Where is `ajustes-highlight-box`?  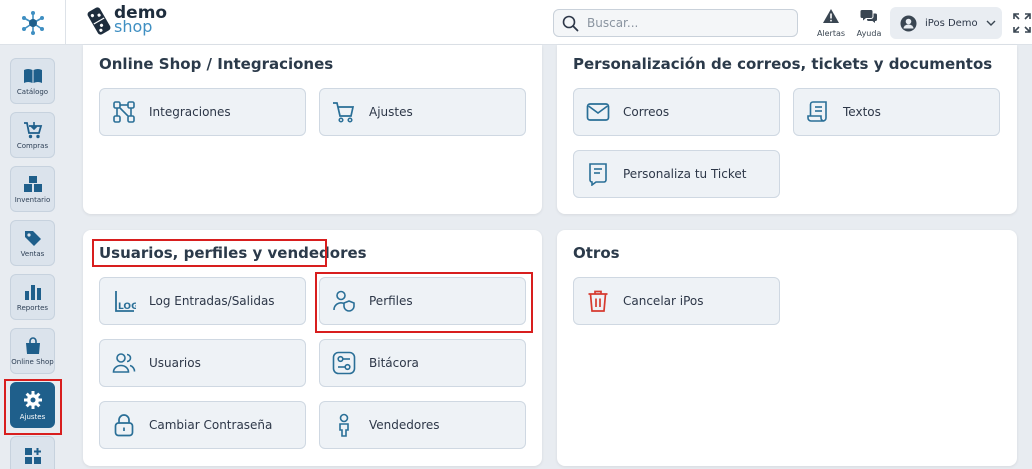
ajustes-highlight-box is located at coordinates (33, 407).